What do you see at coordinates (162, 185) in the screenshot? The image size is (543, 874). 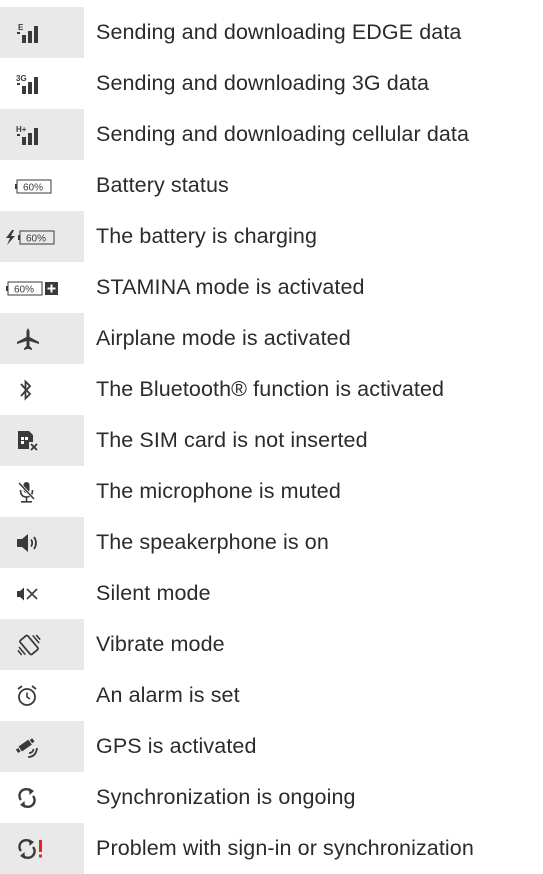 I see `row-description: Battery status` at bounding box center [162, 185].